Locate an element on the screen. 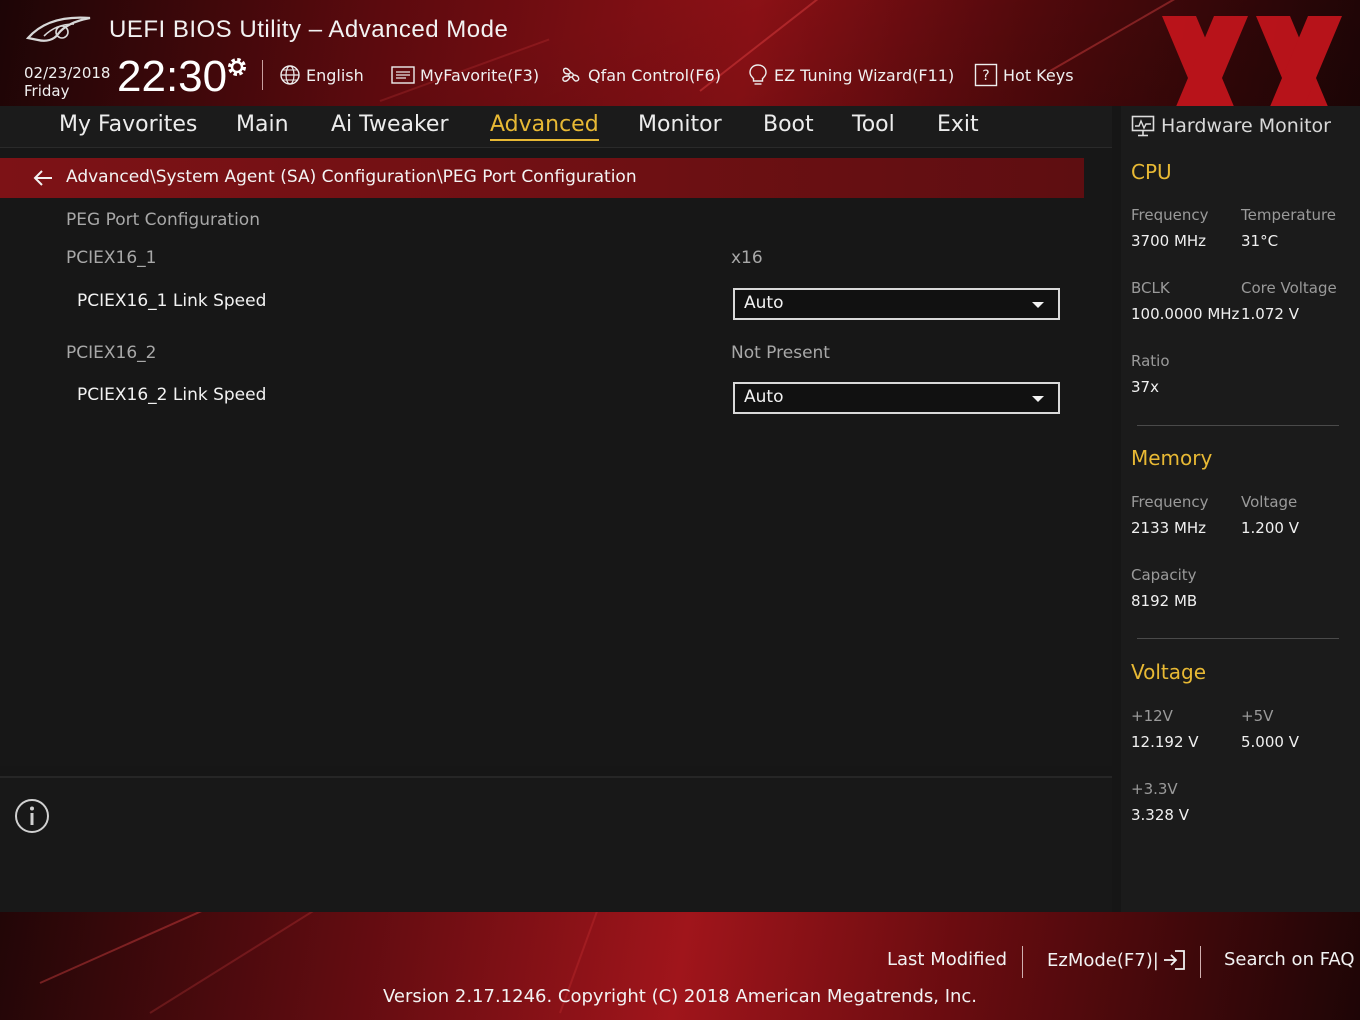  last-modified-button: Last Modified is located at coordinates (947, 959).